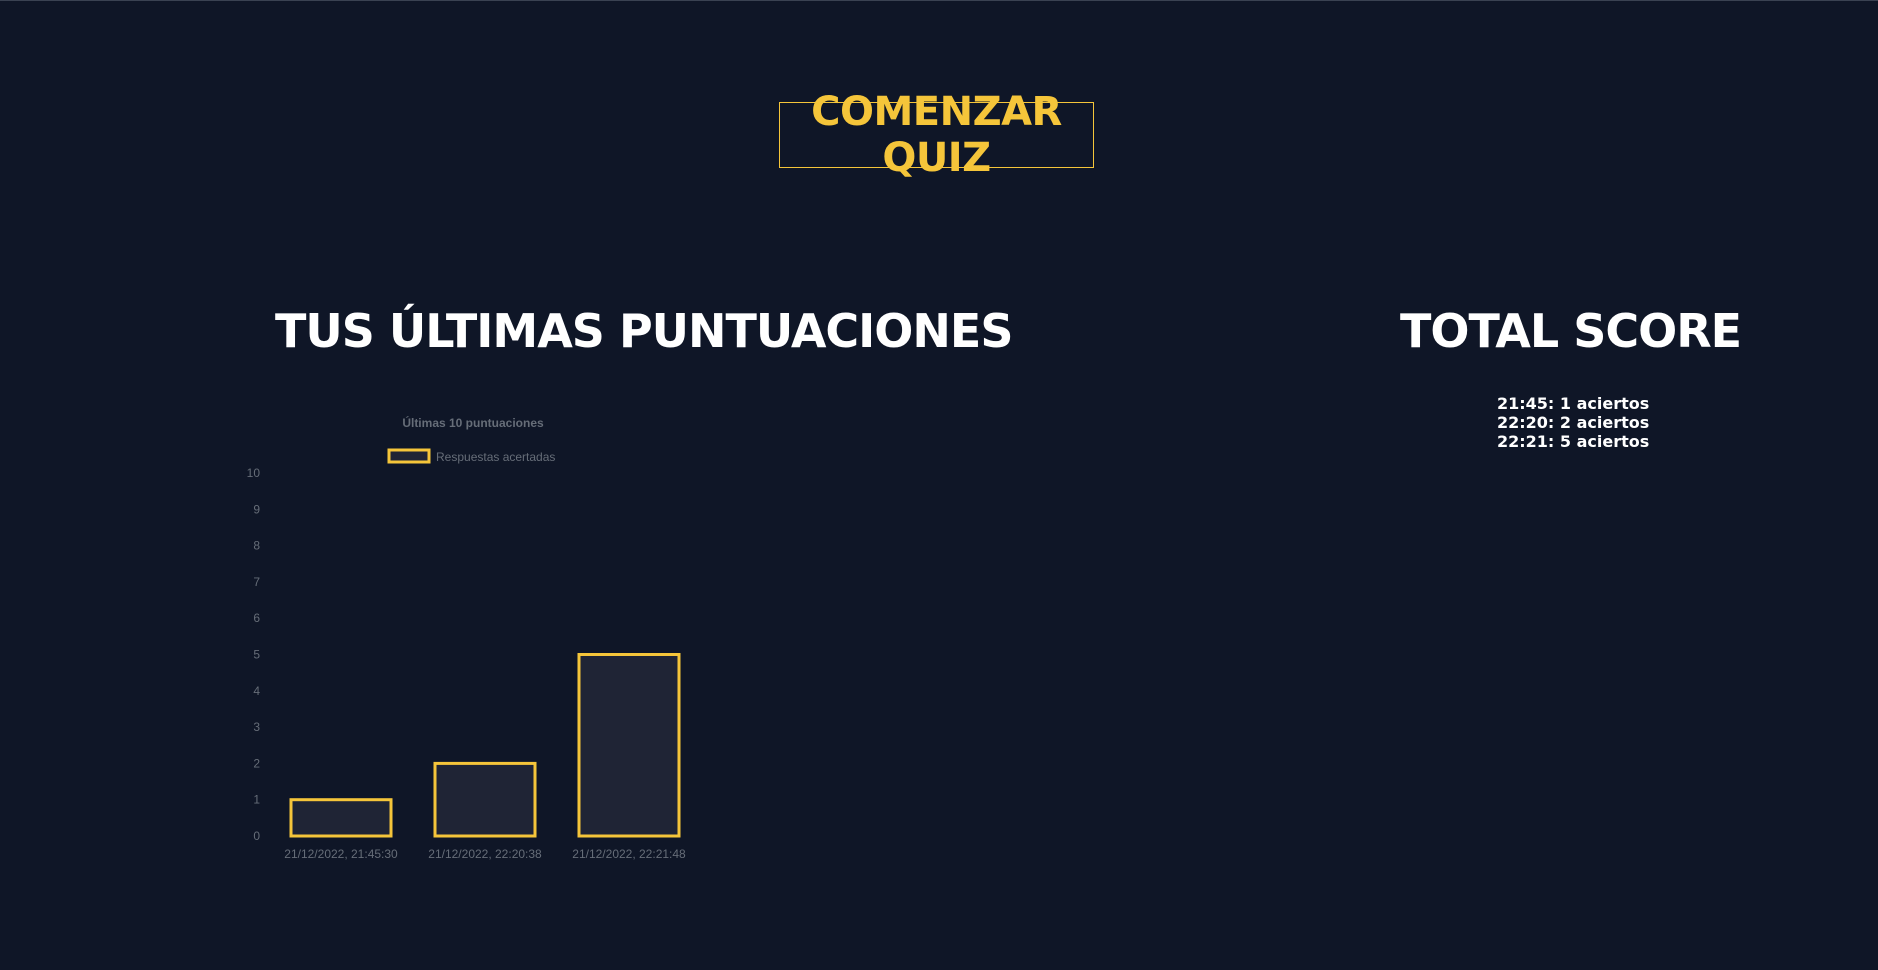 The image size is (1878, 970). I want to click on y-tick-label: 10, so click(254, 473).